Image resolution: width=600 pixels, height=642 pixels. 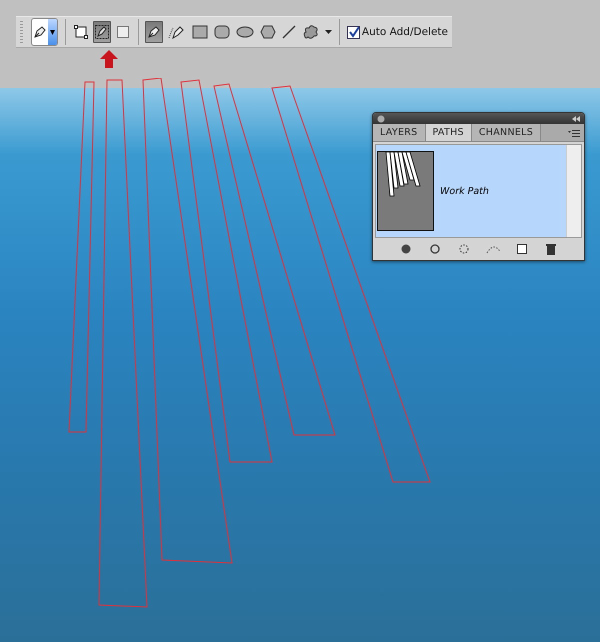 What do you see at coordinates (289, 32) in the screenshot?
I see `line-icon` at bounding box center [289, 32].